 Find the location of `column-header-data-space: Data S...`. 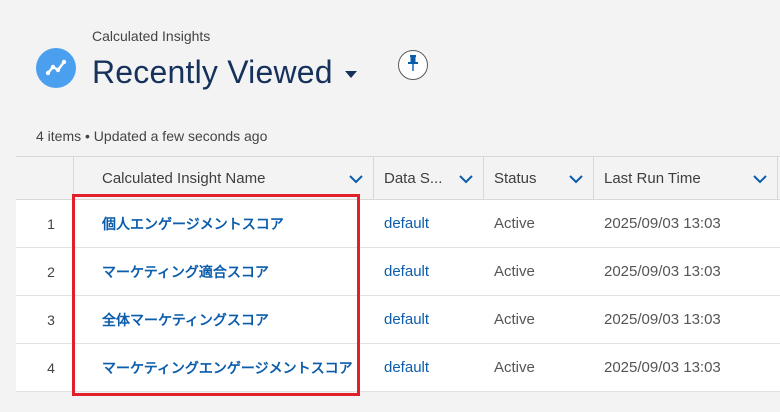

column-header-data-space: Data S... is located at coordinates (429, 178).